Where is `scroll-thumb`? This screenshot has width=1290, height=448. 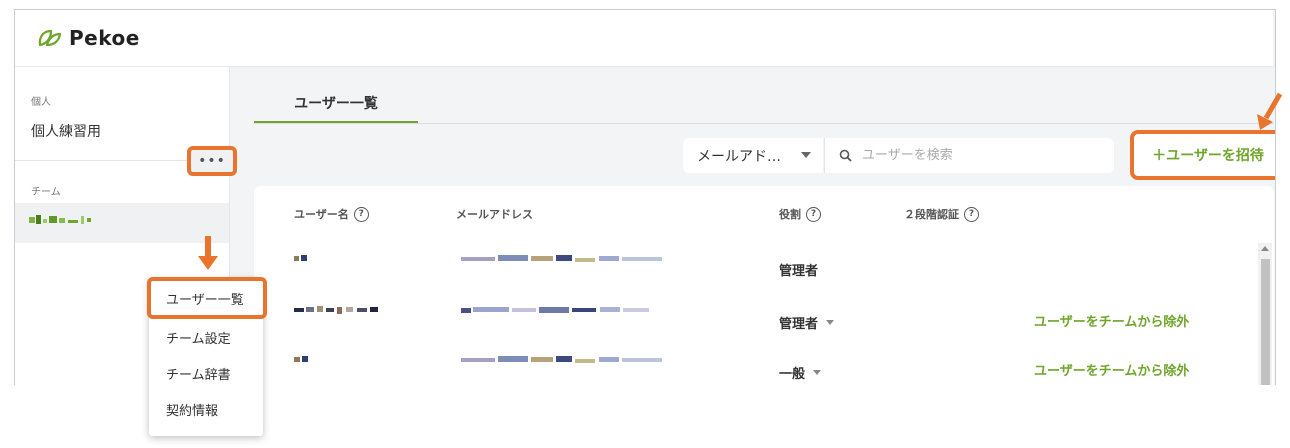
scroll-thumb is located at coordinates (1265, 322).